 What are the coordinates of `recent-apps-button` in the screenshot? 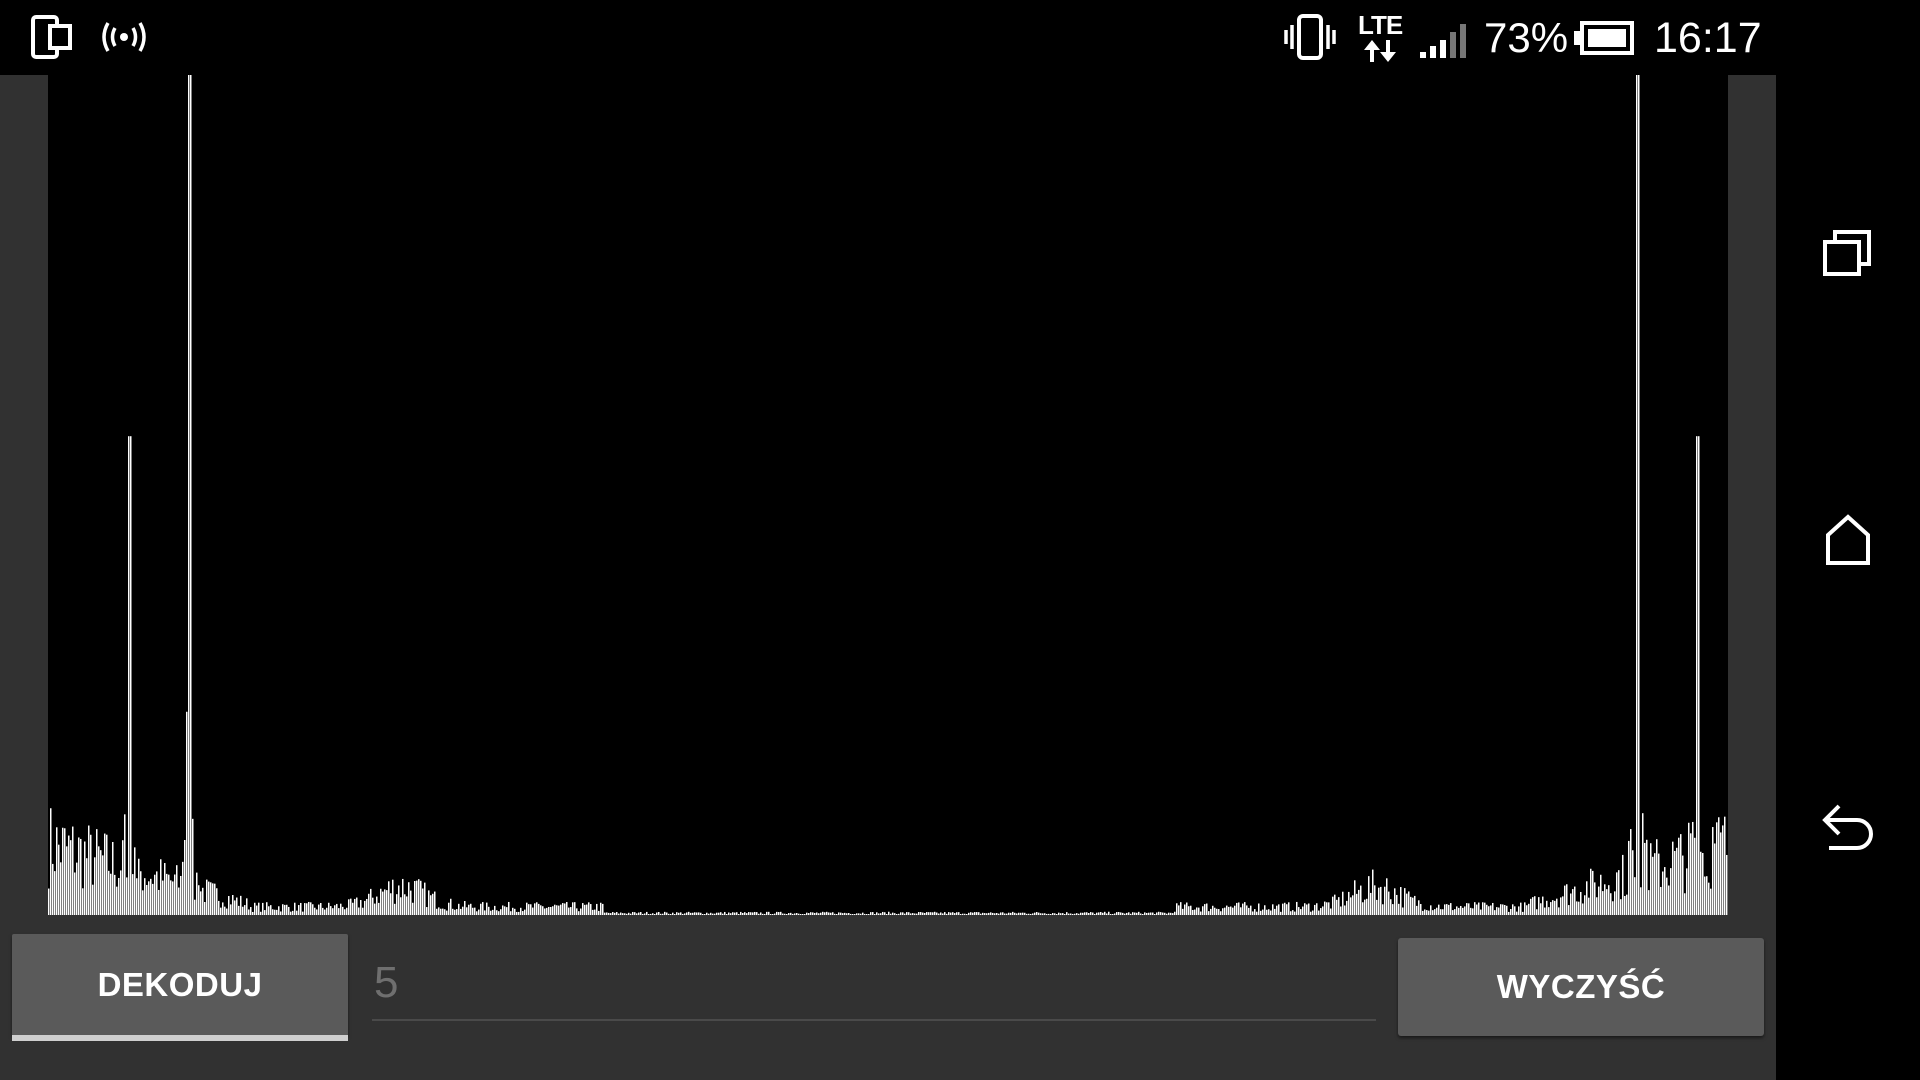 It's located at (1848, 253).